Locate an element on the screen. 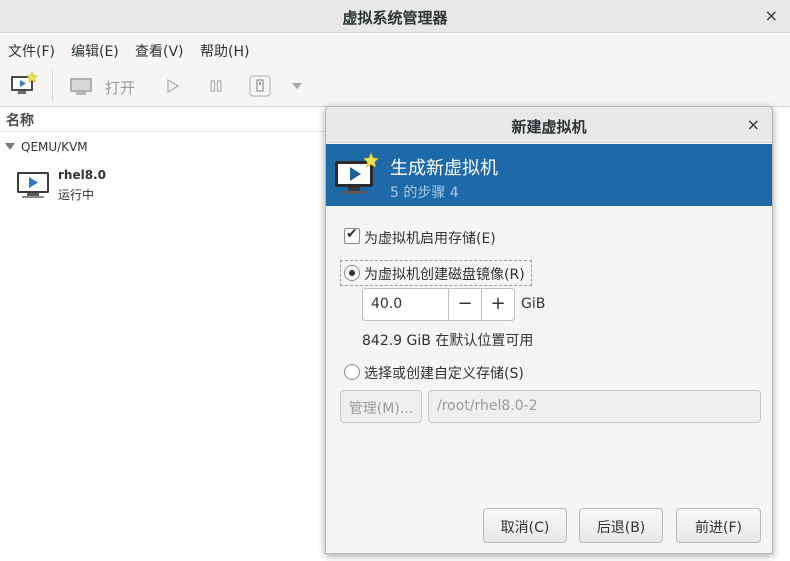 The image size is (790, 561). banner-title: 生成新虚拟机 is located at coordinates (444, 168).